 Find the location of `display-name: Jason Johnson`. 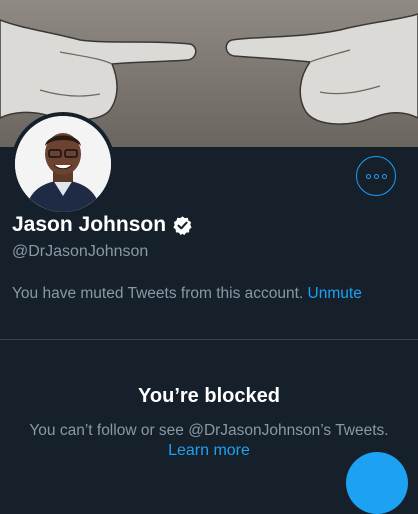

display-name: Jason Johnson is located at coordinates (89, 224).